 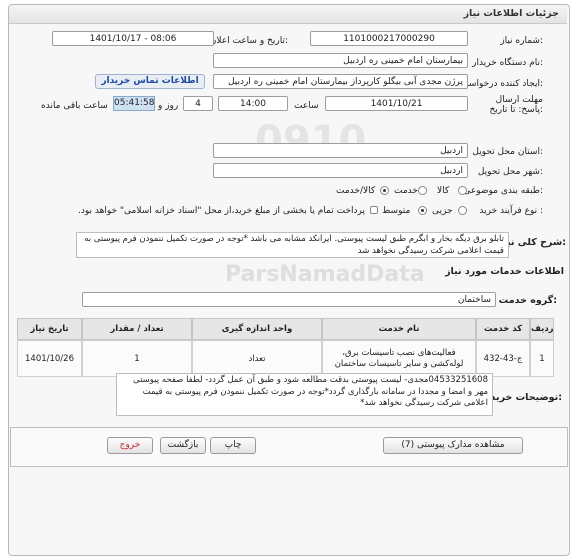 I want to click on days-label: روز و, so click(x=168, y=106).